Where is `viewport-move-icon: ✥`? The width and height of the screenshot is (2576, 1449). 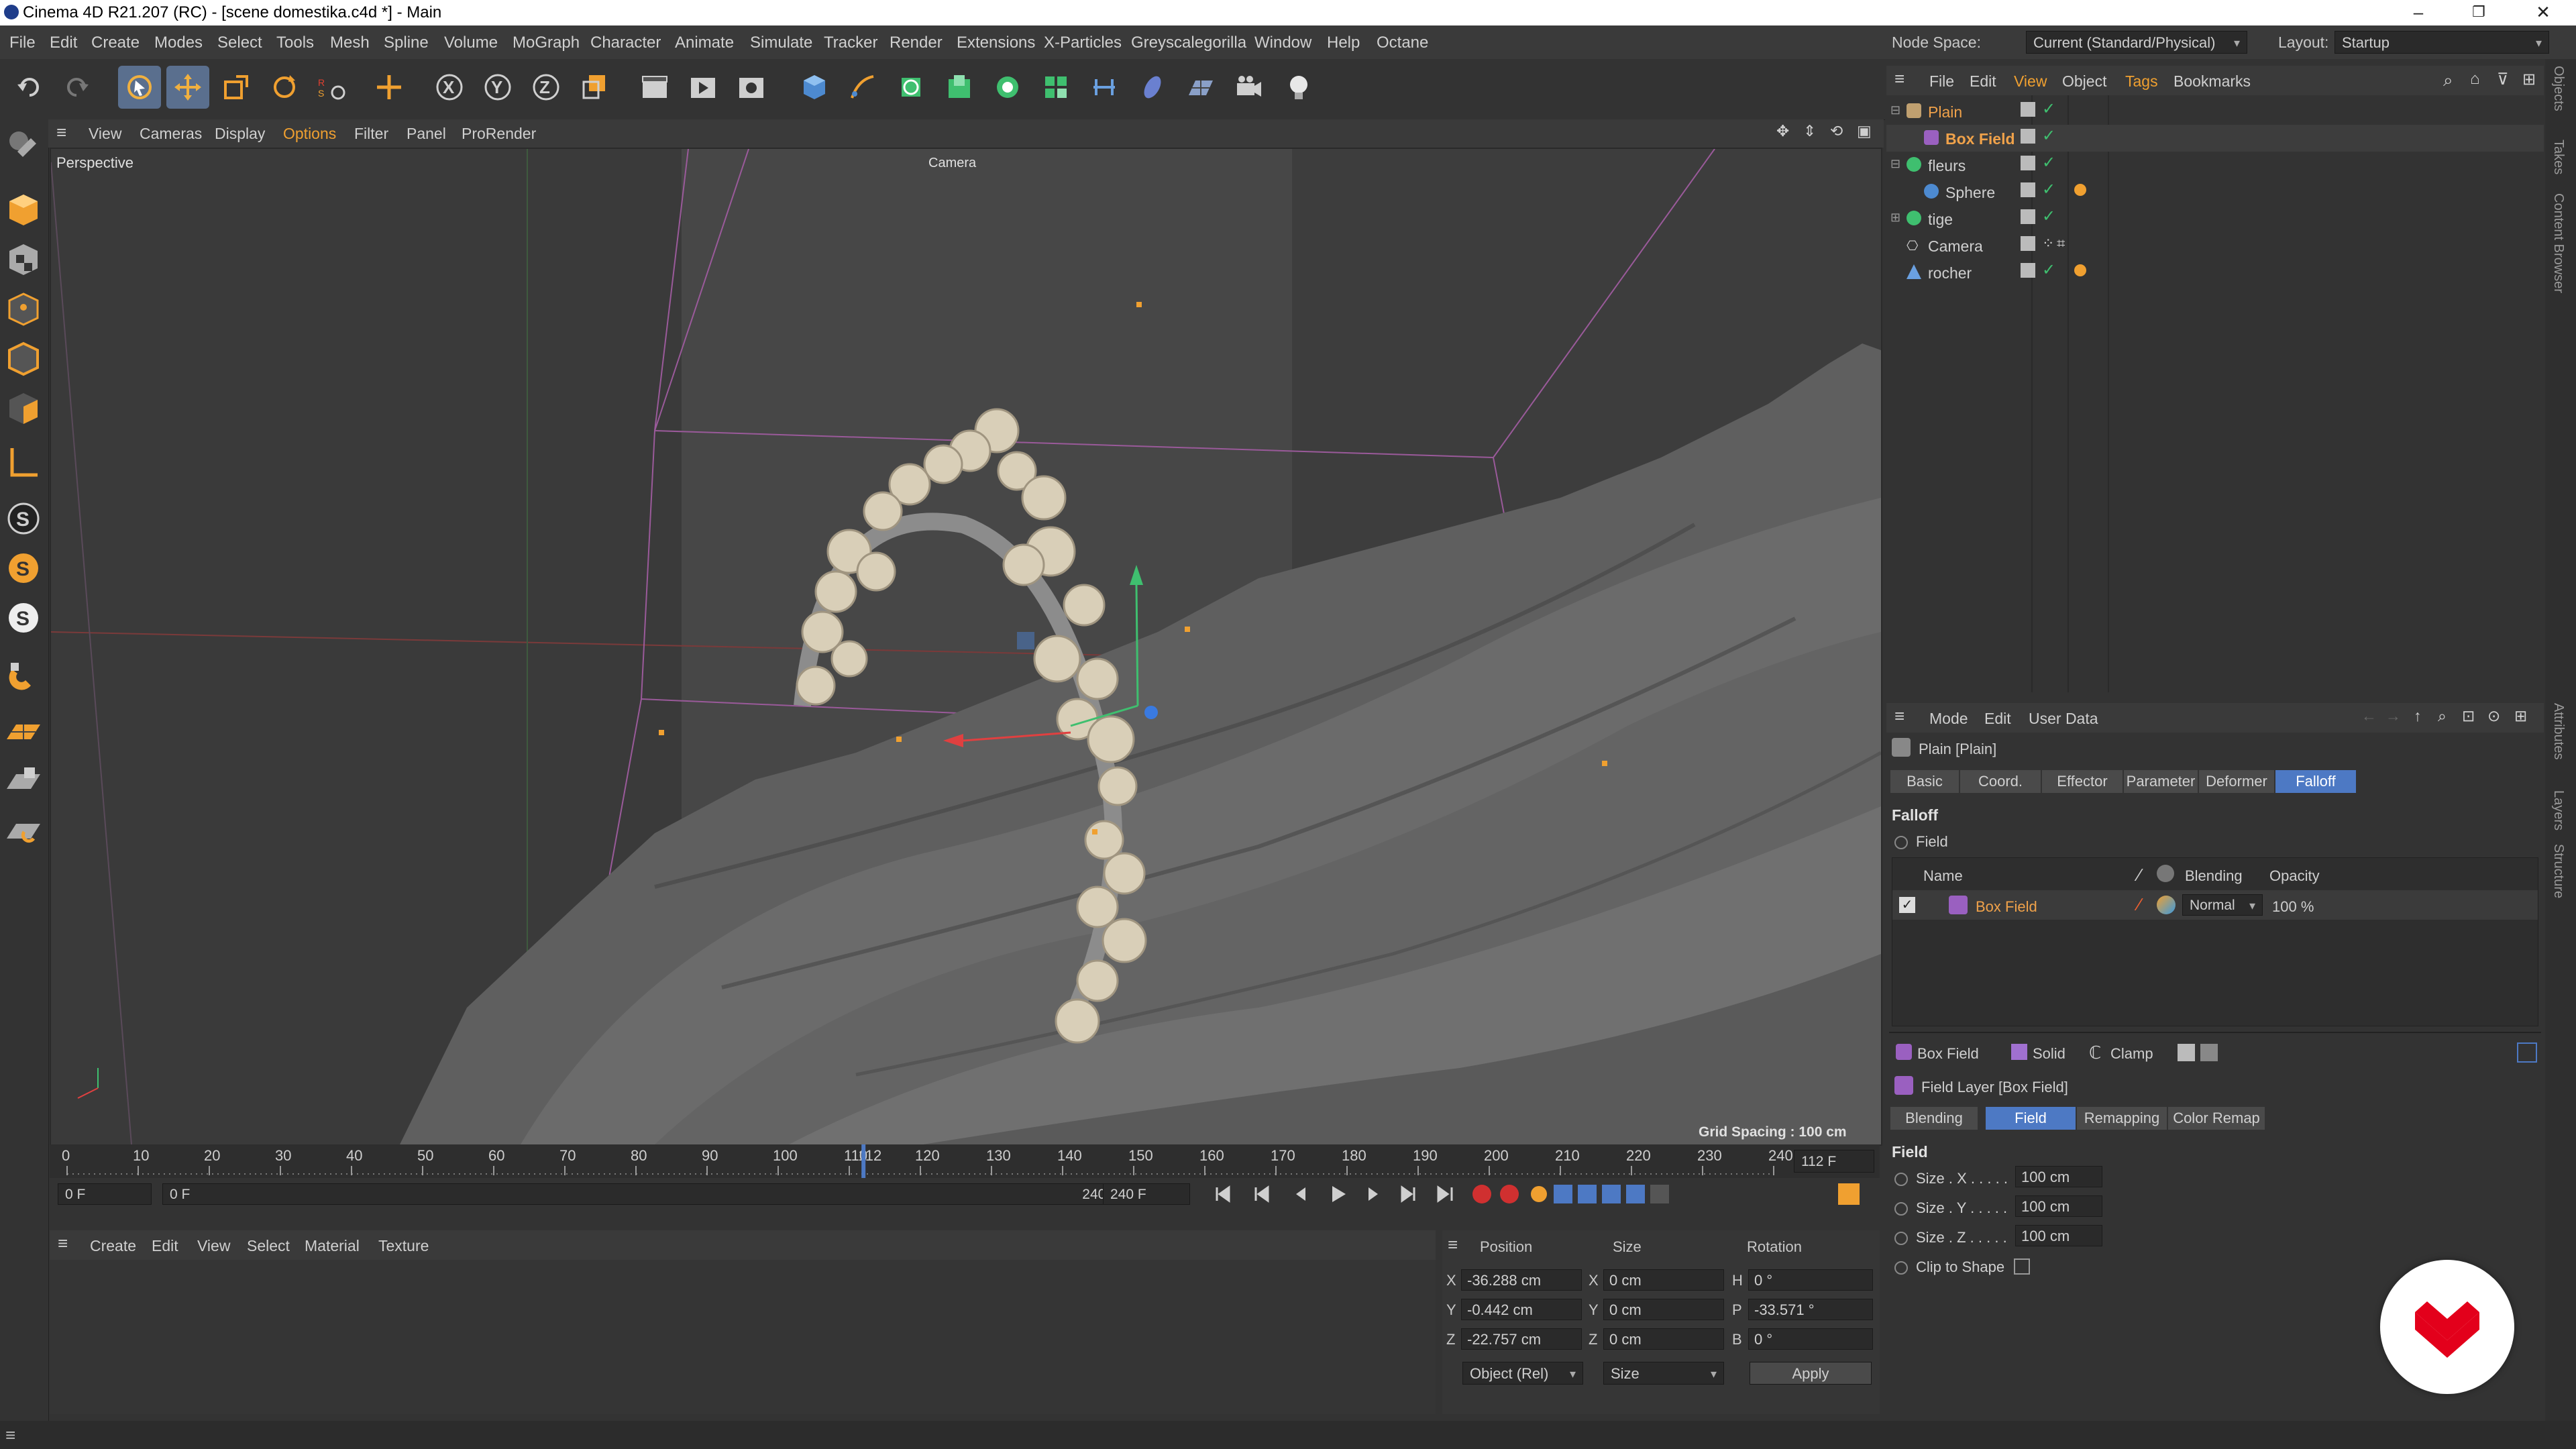 viewport-move-icon: ✥ is located at coordinates (1782, 131).